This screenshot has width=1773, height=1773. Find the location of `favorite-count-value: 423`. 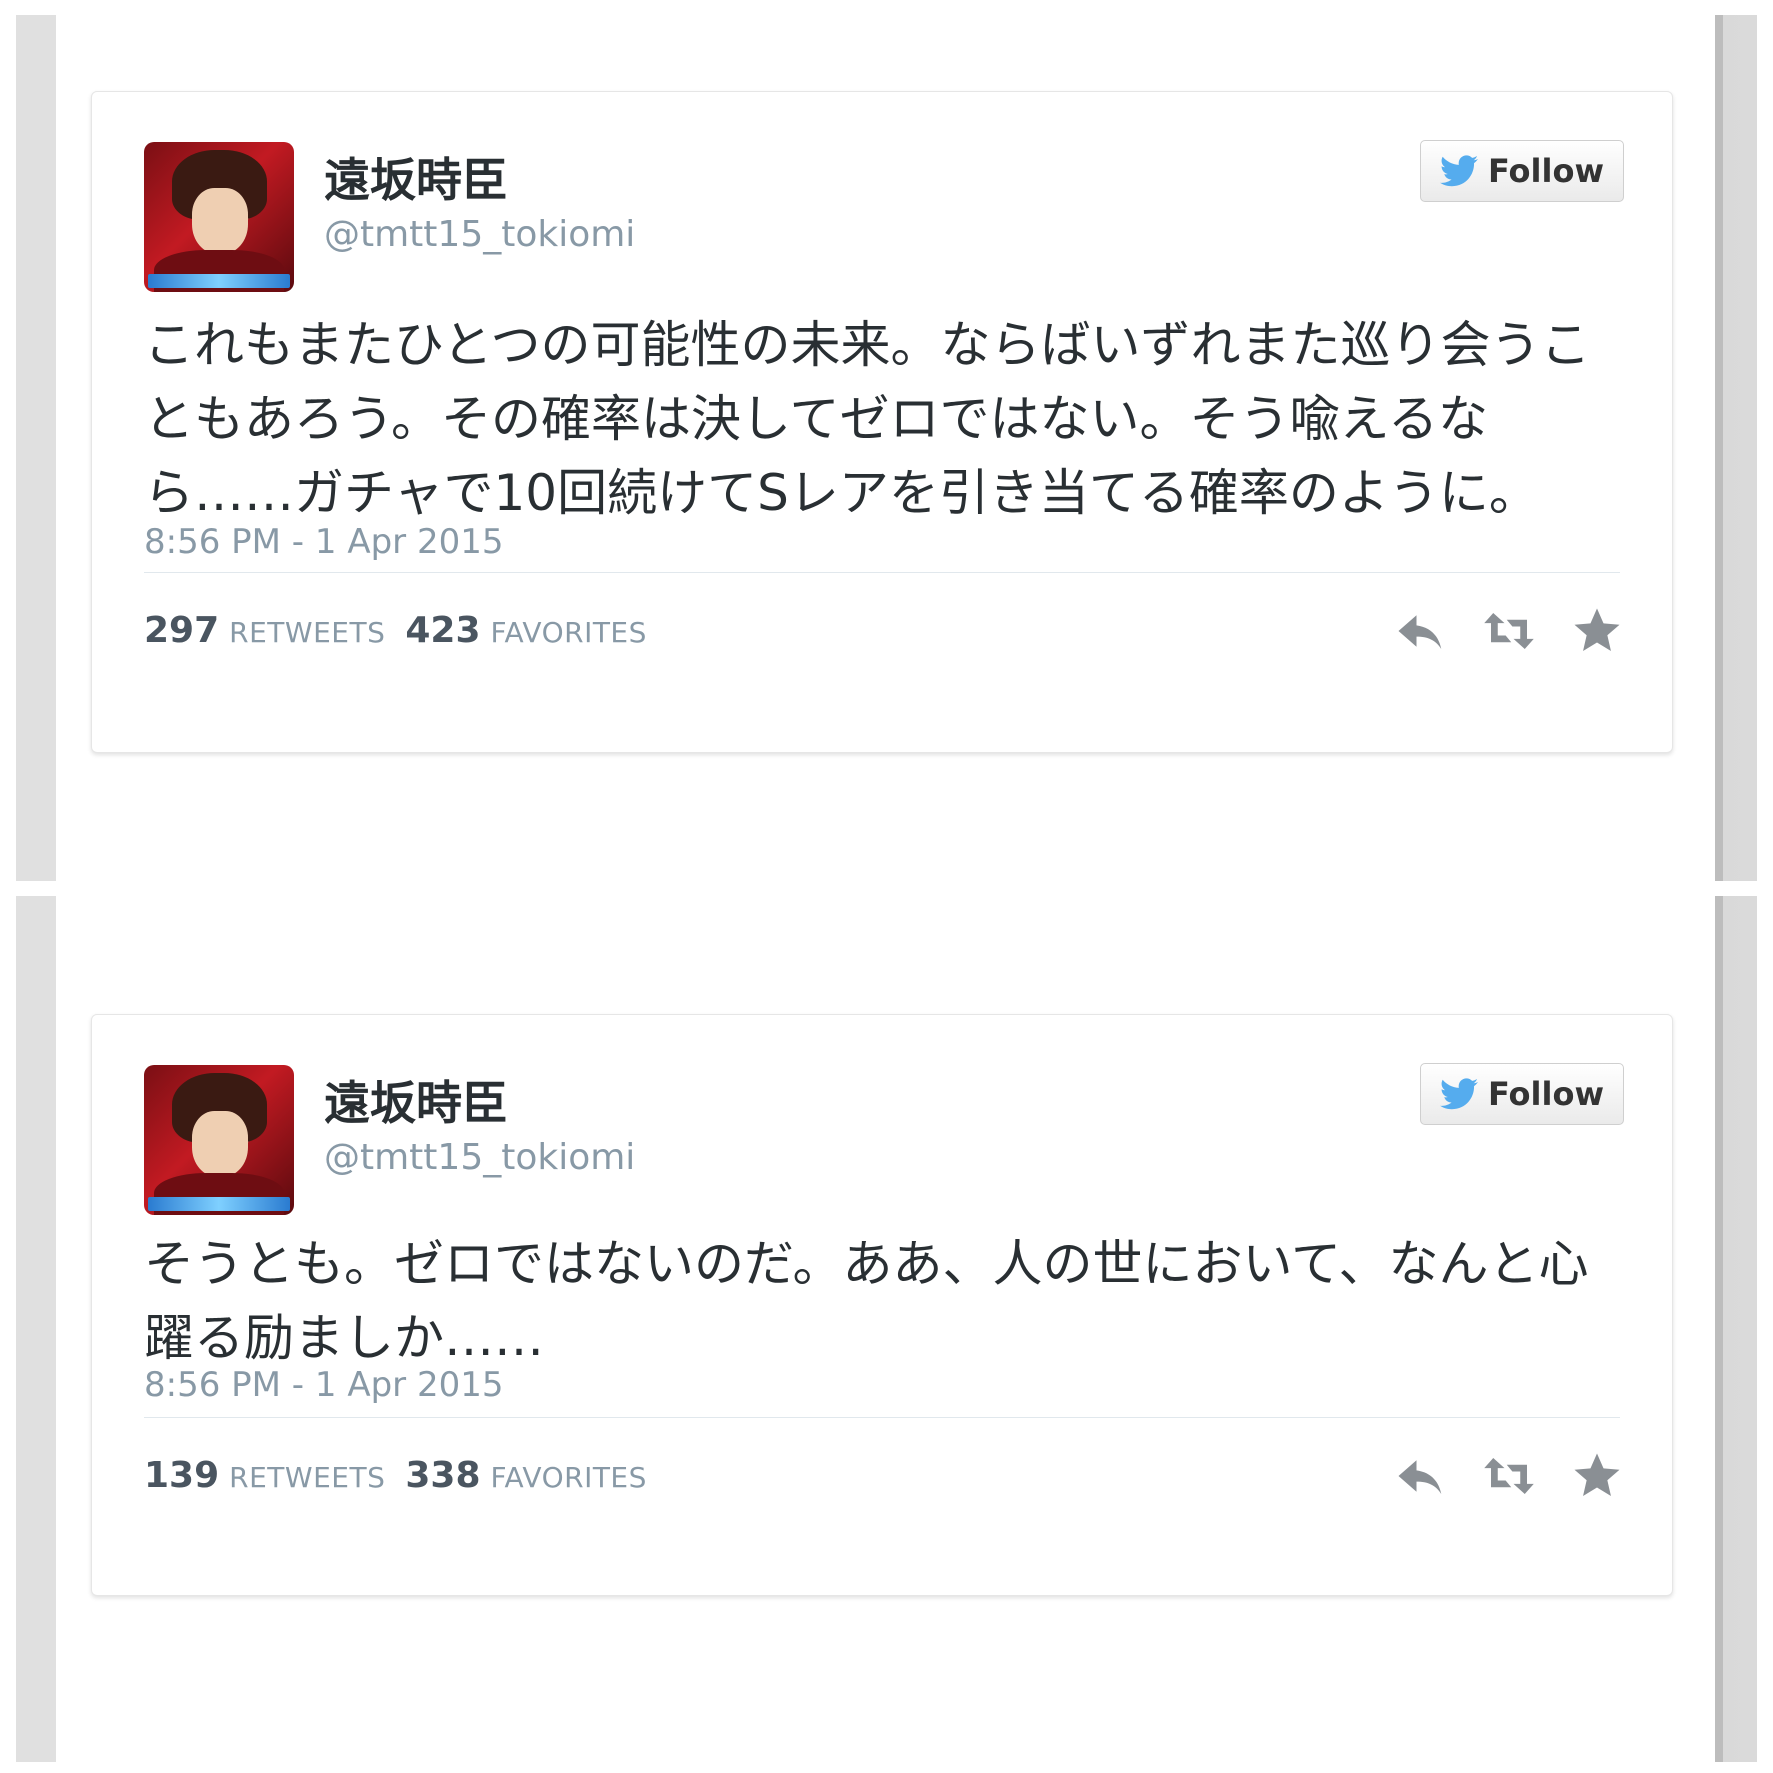

favorite-count-value: 423 is located at coordinates (443, 630).